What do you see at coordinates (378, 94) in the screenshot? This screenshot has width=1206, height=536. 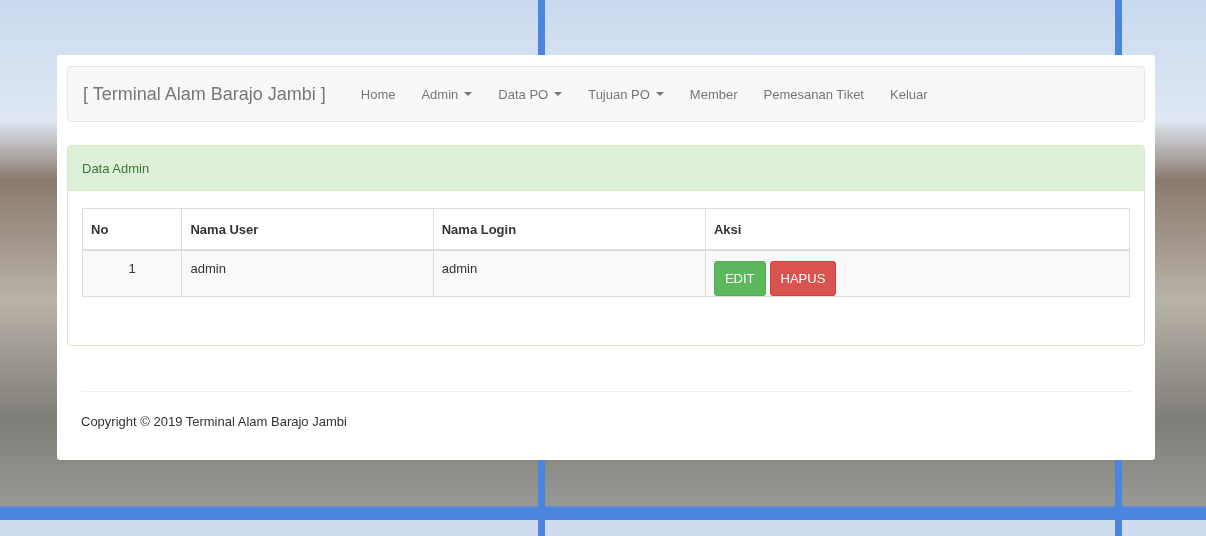 I see `nav-link: Home` at bounding box center [378, 94].